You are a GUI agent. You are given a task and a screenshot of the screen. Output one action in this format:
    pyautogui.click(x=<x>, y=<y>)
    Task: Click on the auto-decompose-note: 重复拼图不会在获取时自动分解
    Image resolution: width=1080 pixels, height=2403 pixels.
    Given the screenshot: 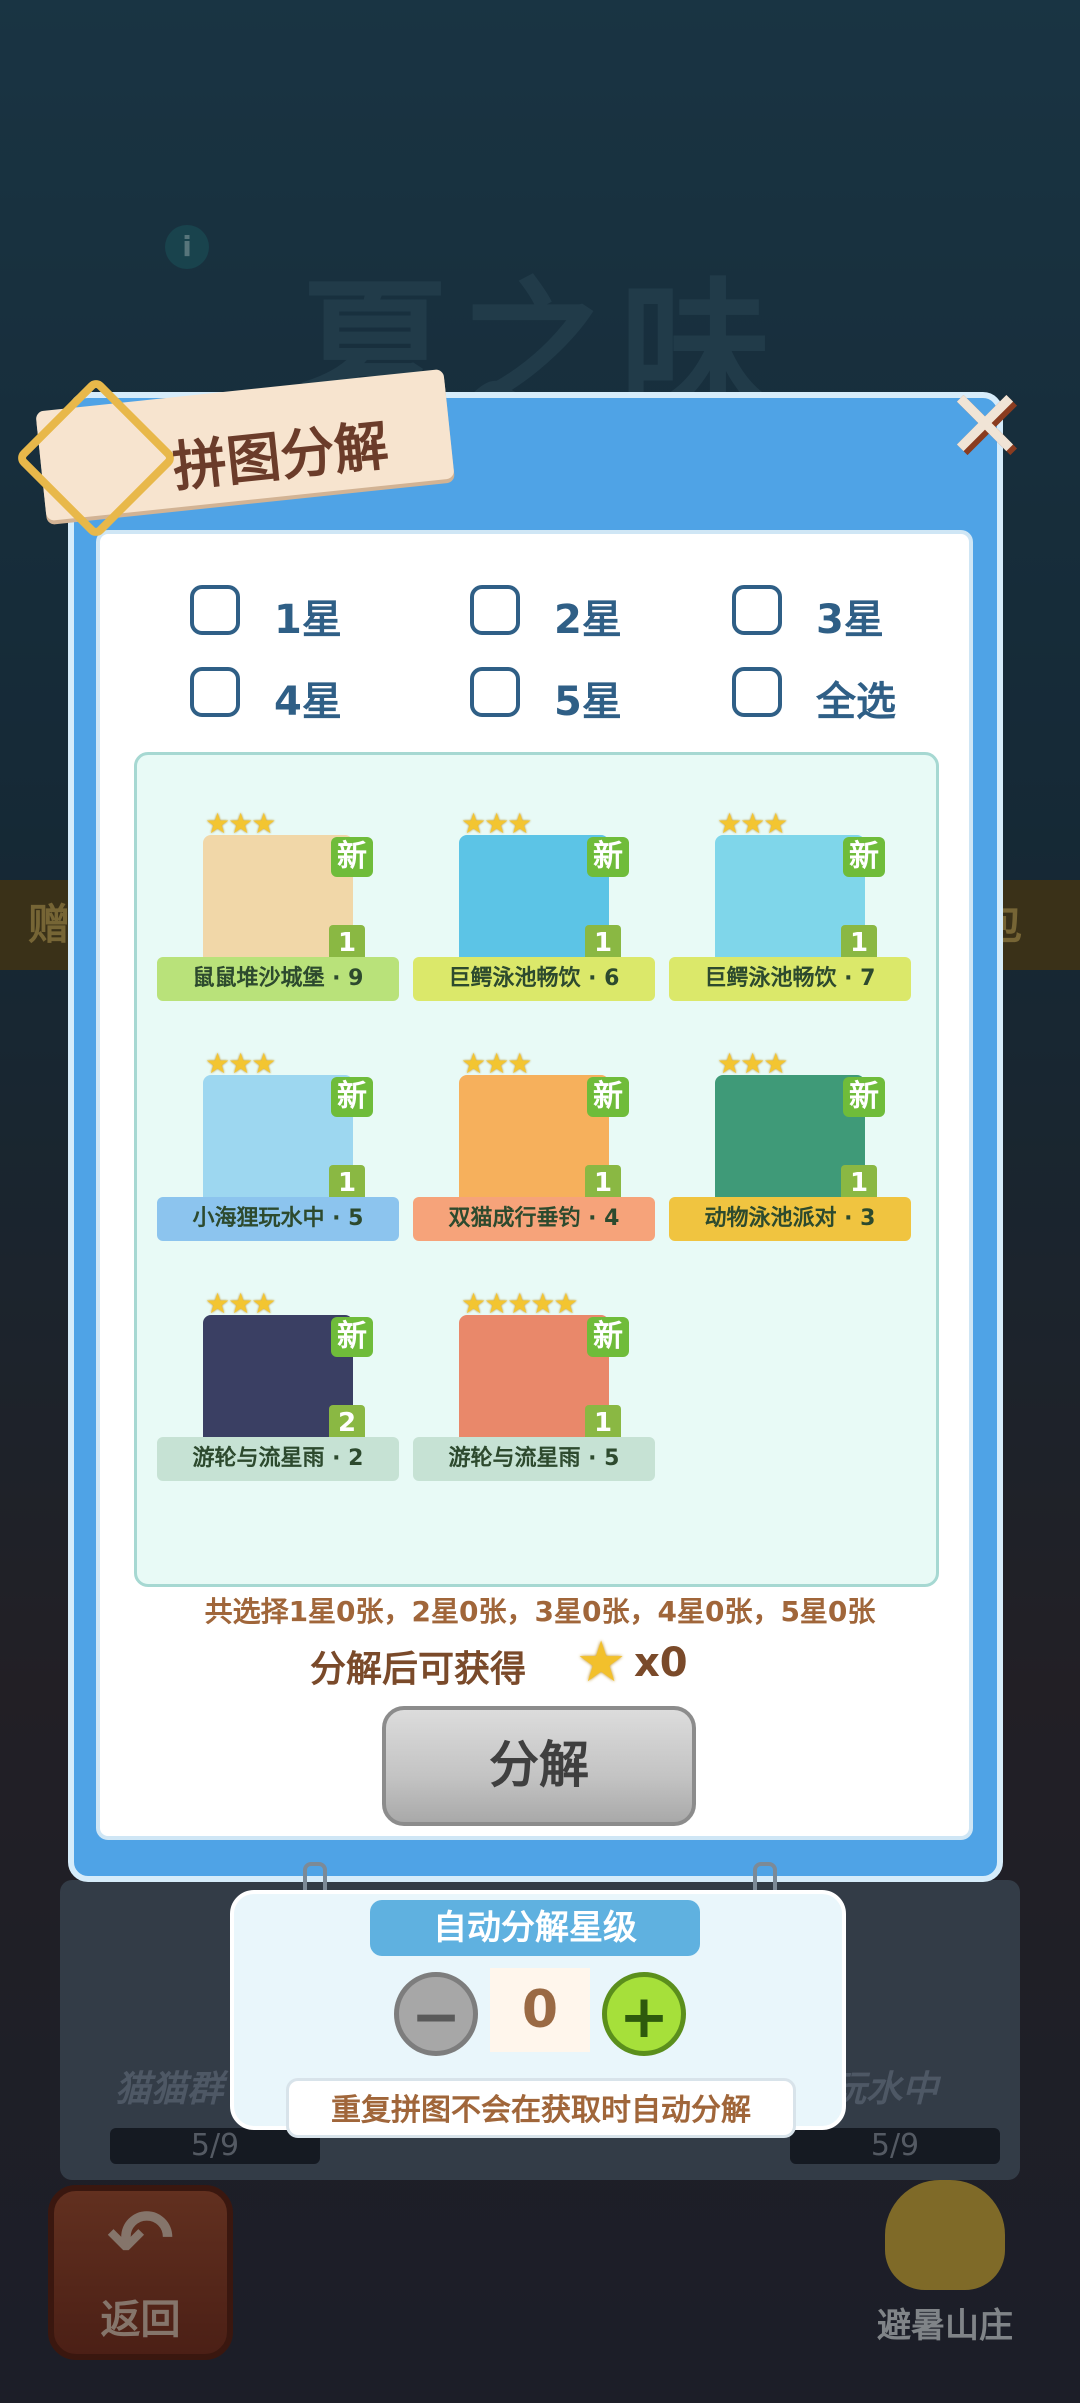 What is the action you would take?
    pyautogui.click(x=541, y=2108)
    